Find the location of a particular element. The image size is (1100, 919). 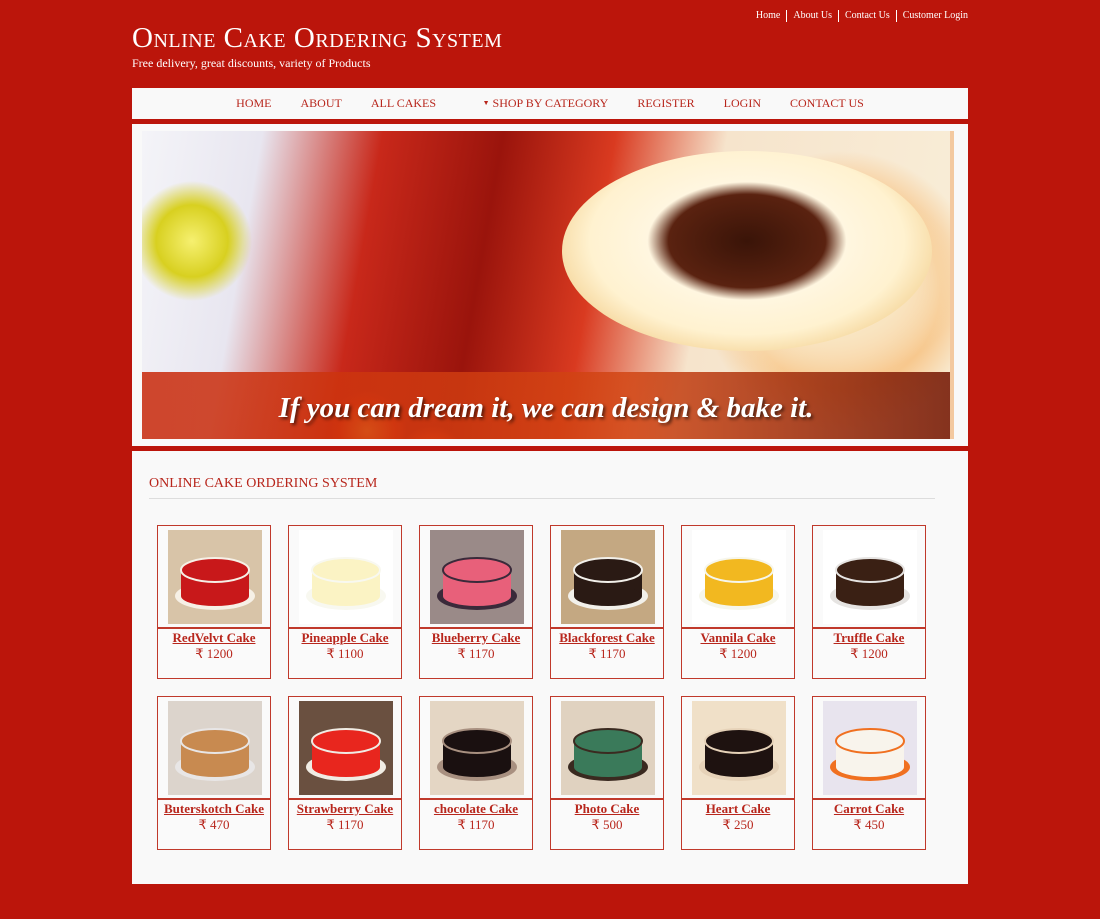

product-card: Vannila Cake ₹ 1200 is located at coordinates (738, 602).